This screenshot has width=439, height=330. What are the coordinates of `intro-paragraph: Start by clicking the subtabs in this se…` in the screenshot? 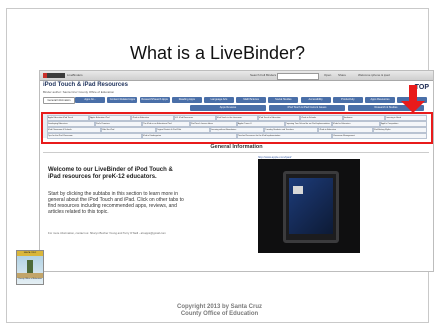 It's located at (116, 203).